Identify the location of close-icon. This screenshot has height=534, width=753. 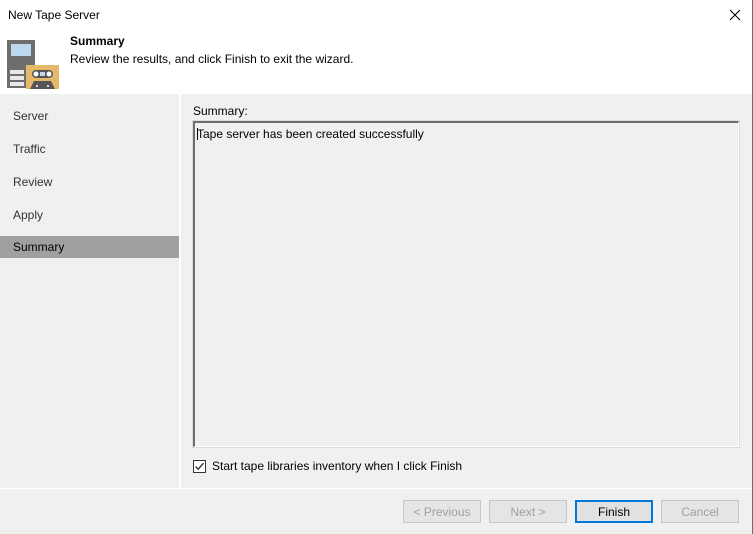
(735, 15).